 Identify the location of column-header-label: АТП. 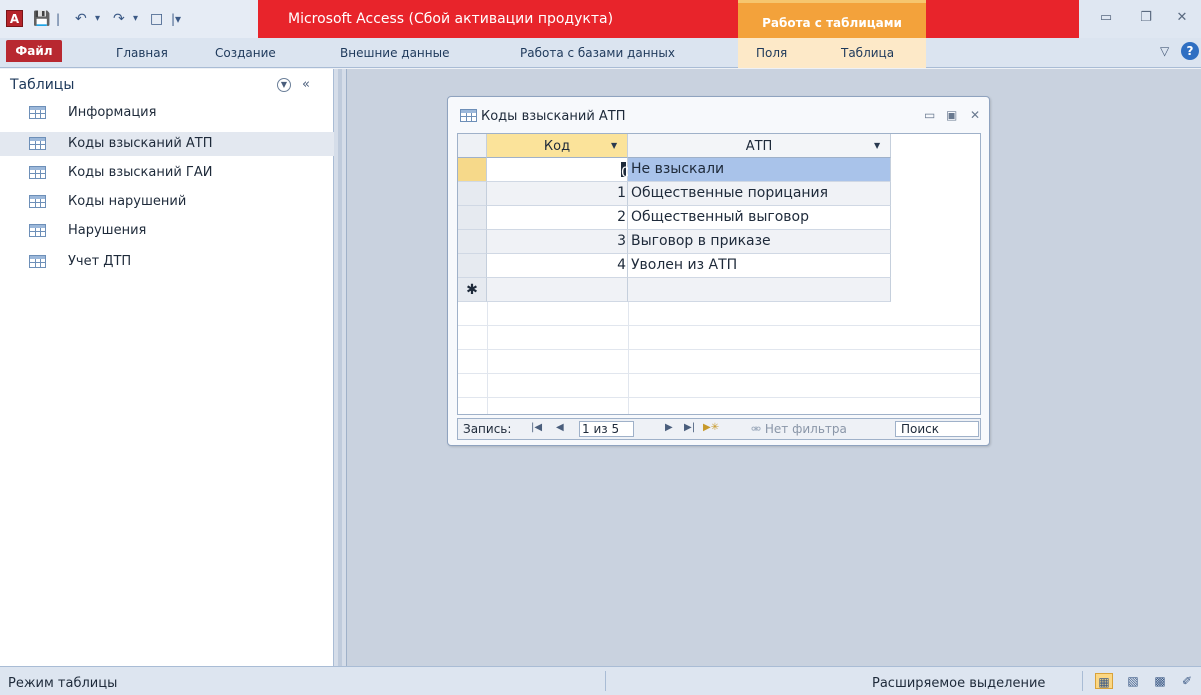
(759, 146).